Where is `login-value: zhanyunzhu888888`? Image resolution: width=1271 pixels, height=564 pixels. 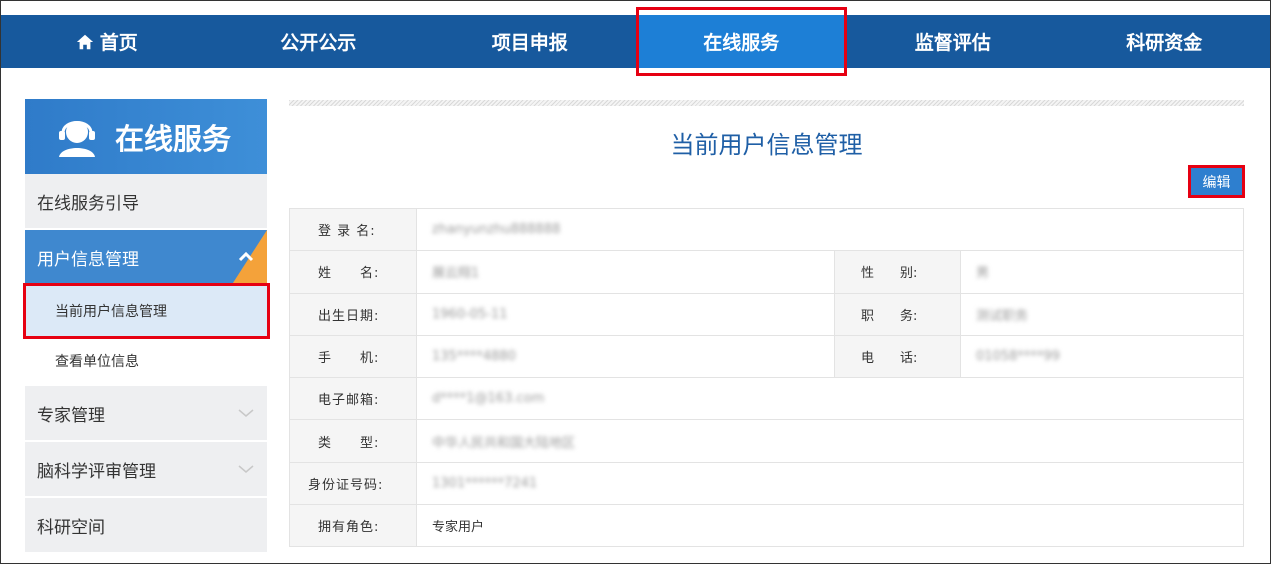
login-value: zhanyunzhu888888 is located at coordinates (496, 230).